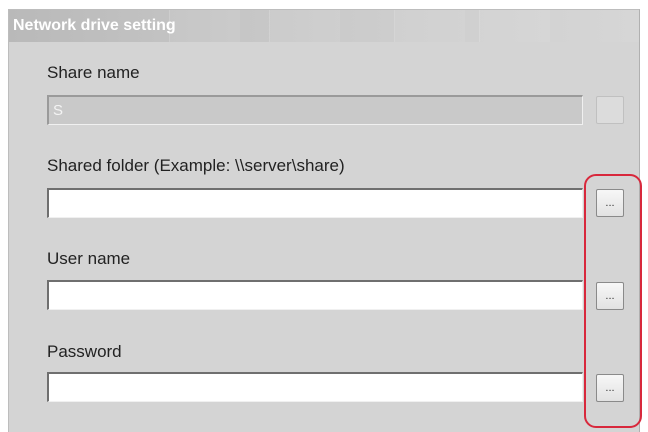 This screenshot has height=432, width=648. I want to click on dialog-title-bar: Network drive setting, so click(324, 26).